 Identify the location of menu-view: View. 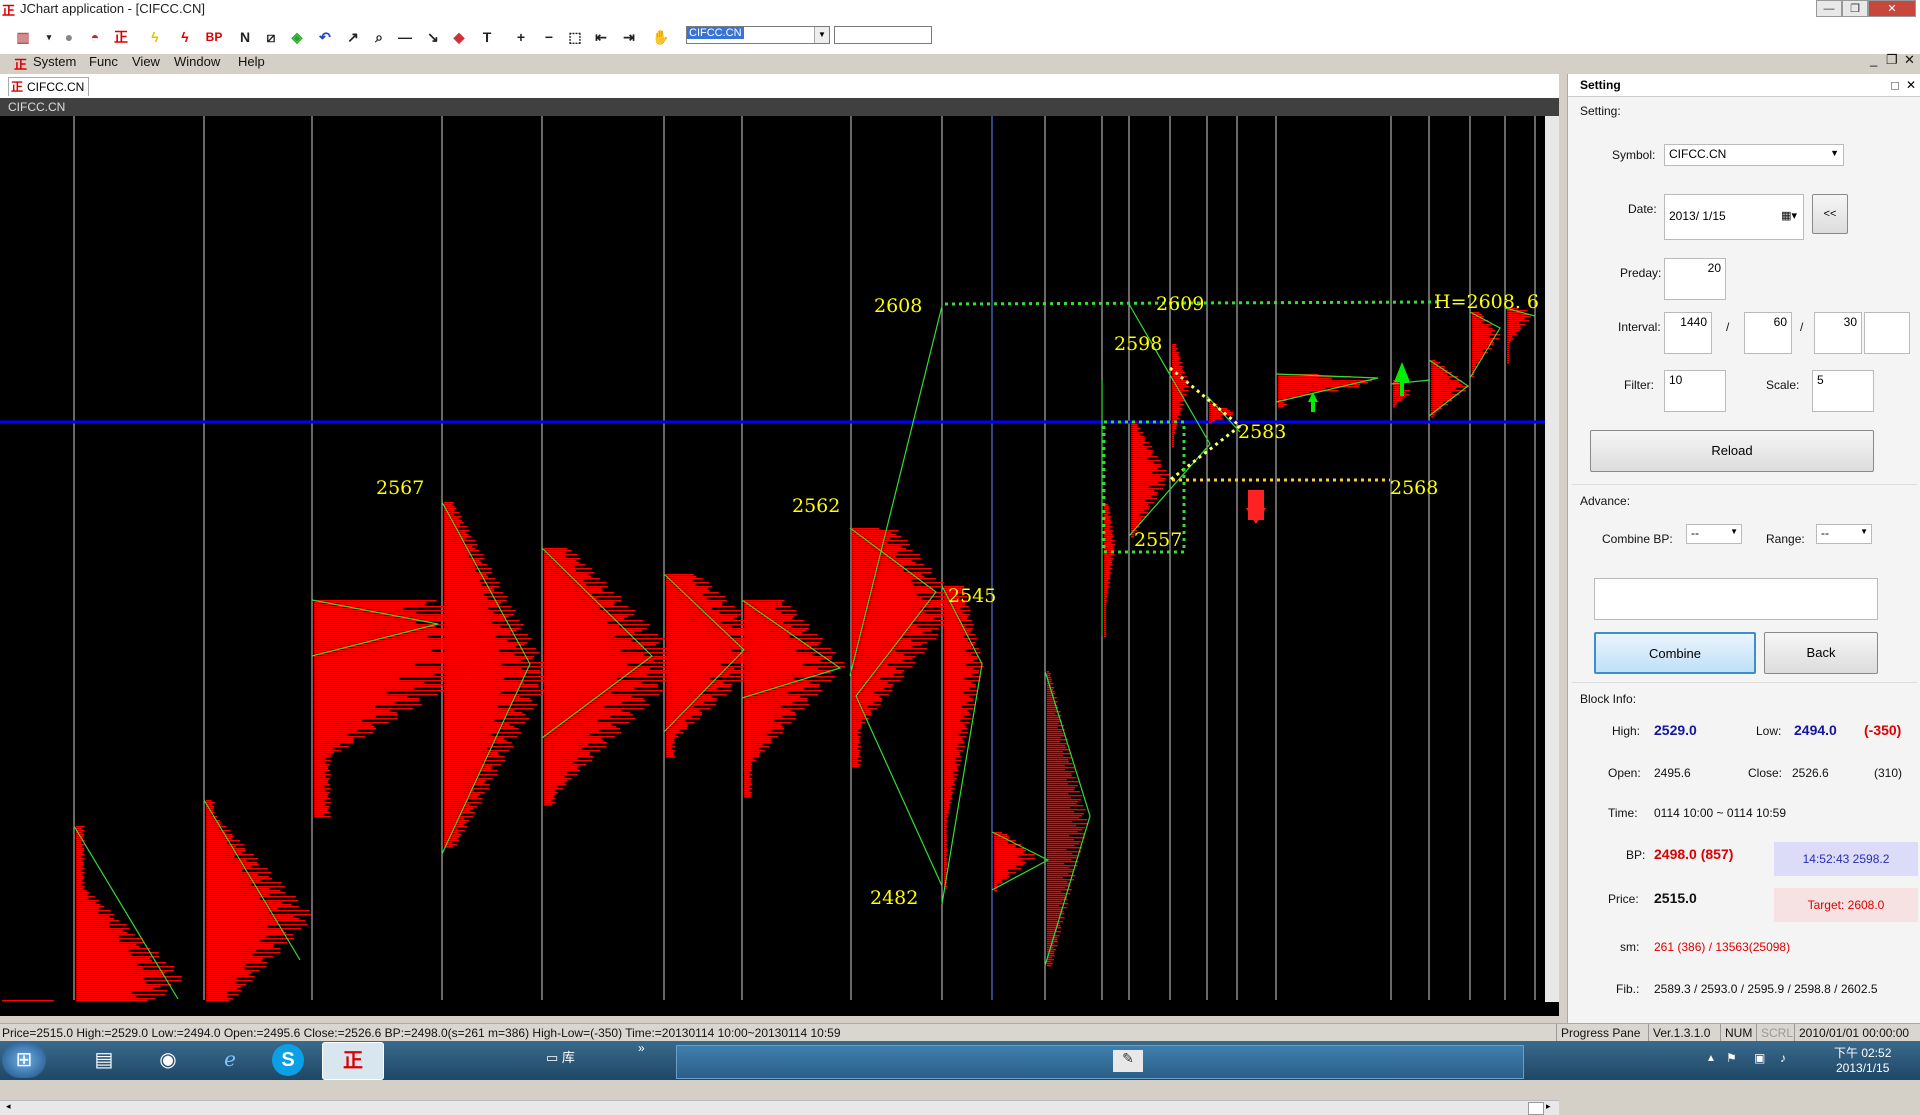
(146, 61).